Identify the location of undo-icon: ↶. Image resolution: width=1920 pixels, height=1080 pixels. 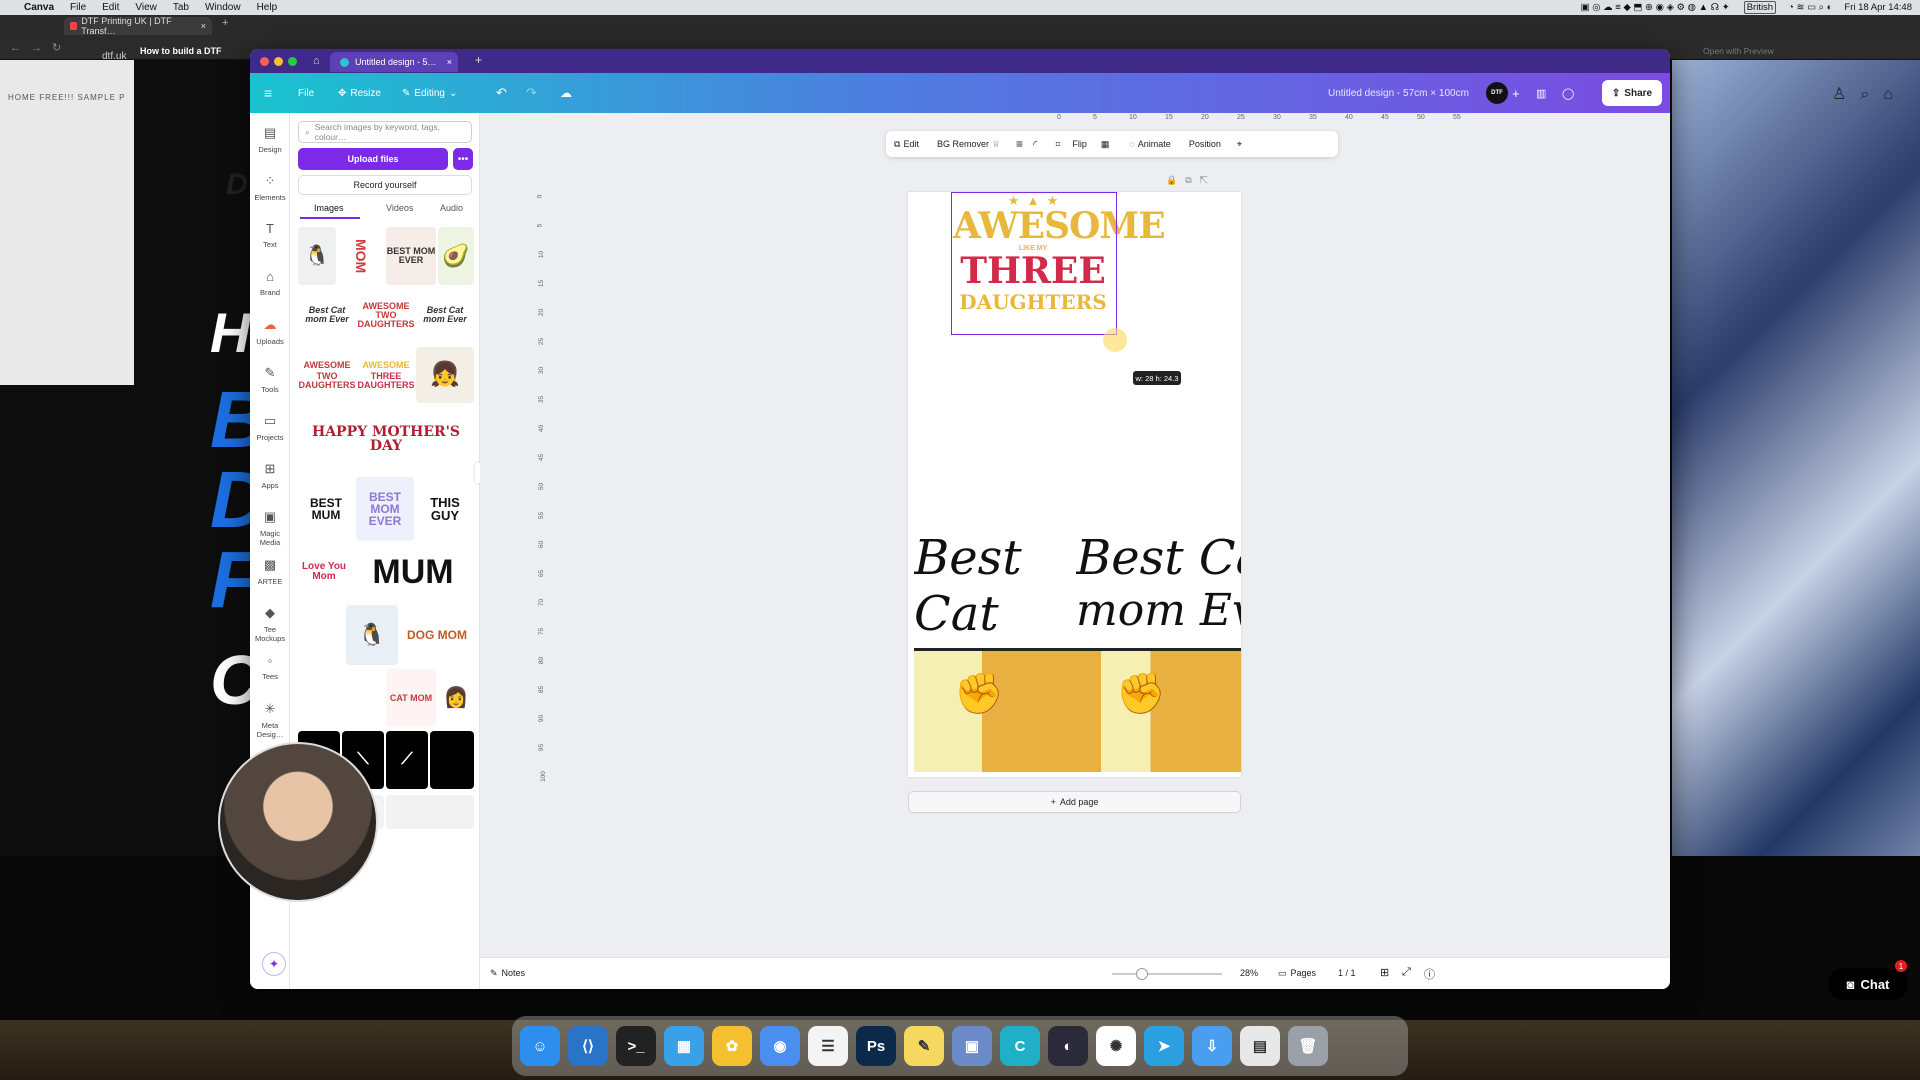
(501, 93).